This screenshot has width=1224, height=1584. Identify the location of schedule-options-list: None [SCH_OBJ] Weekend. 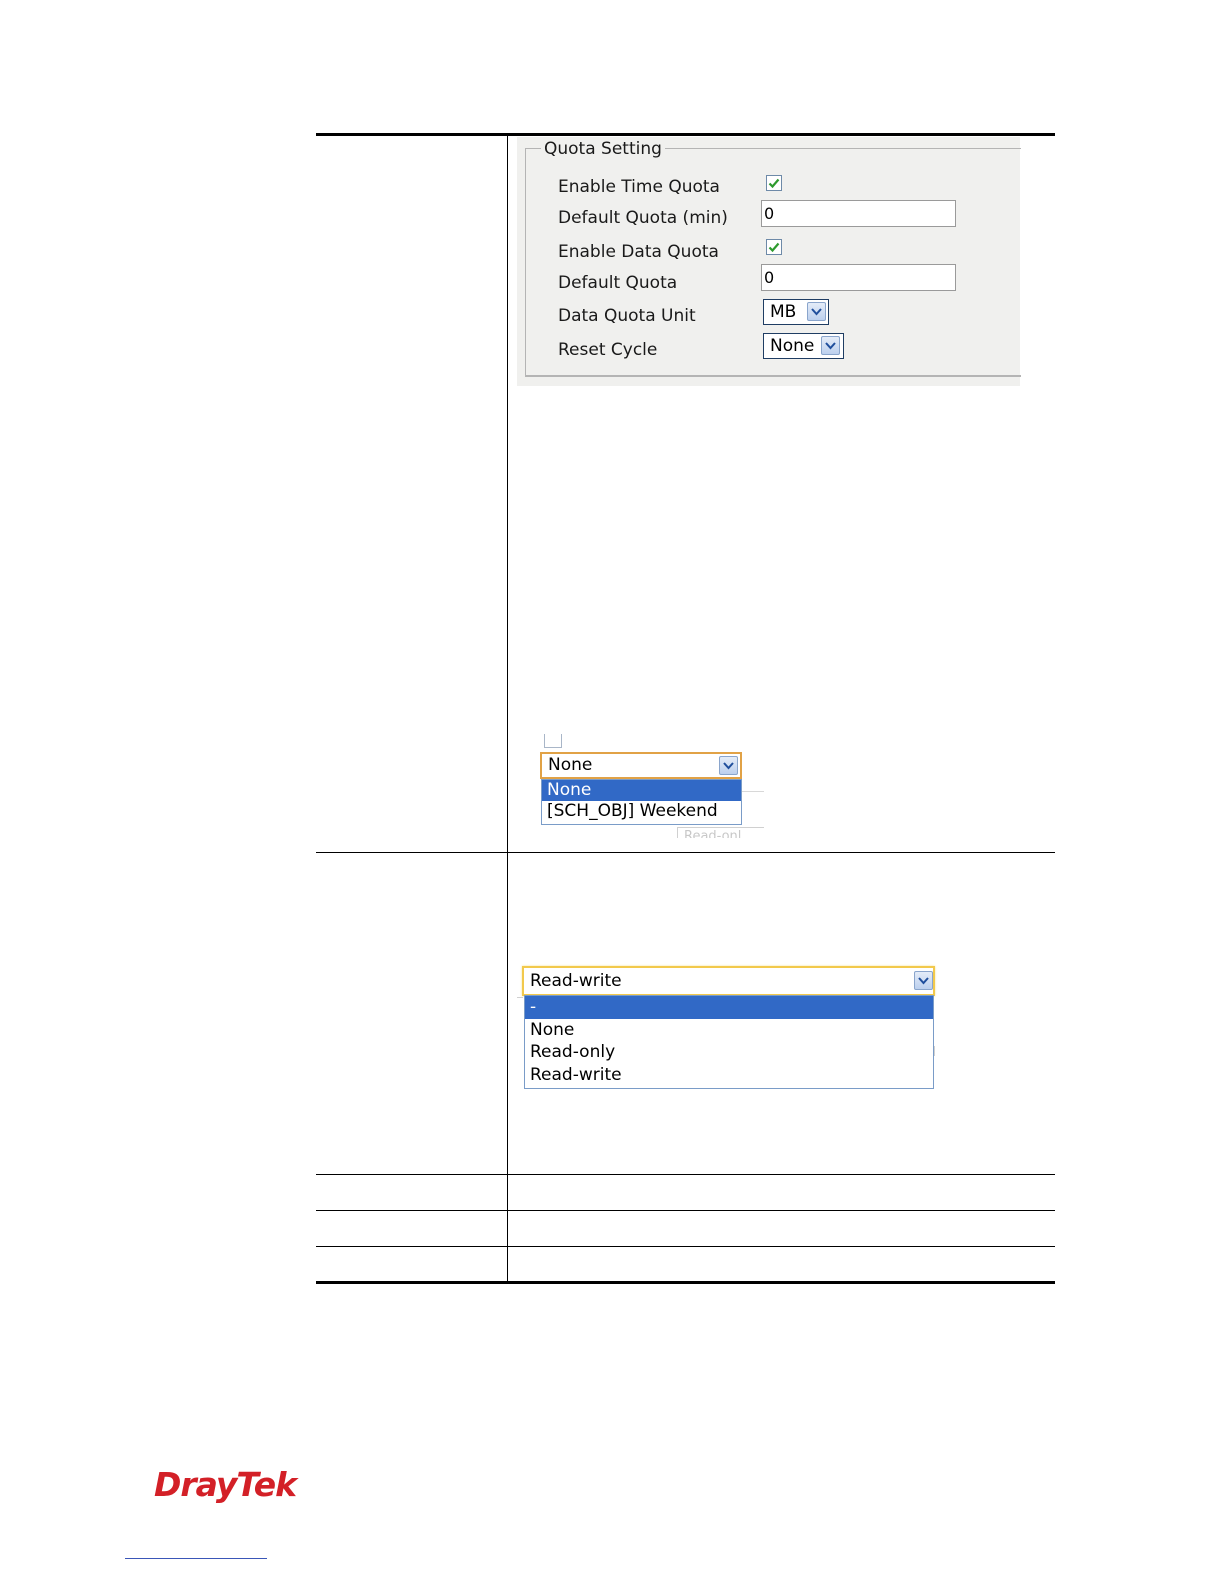
(641, 802).